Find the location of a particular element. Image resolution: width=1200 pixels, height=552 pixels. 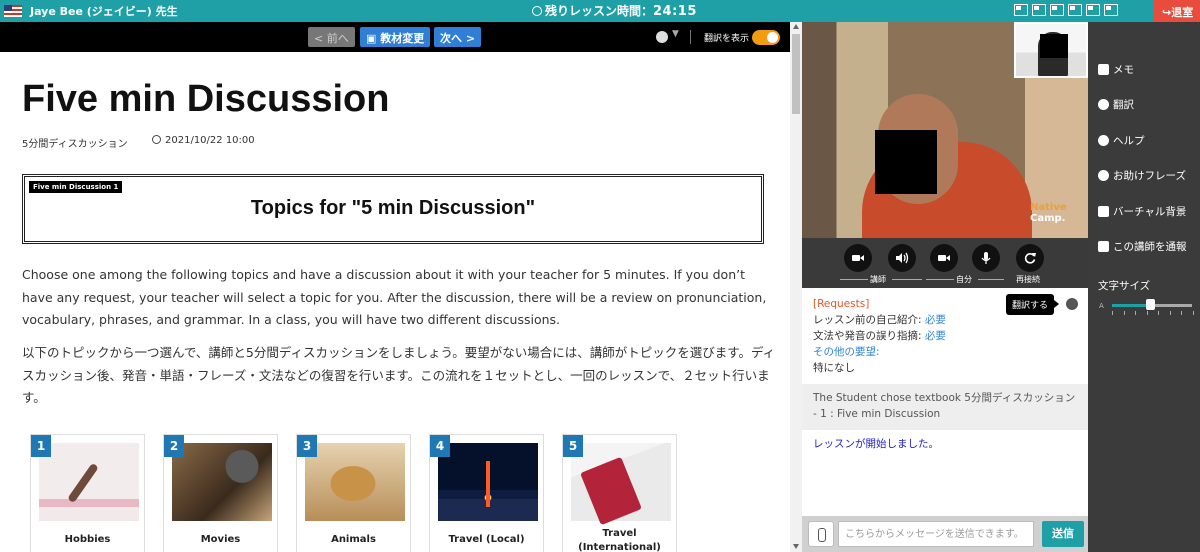

request-intro-label: レッスン前の自己紹介: is located at coordinates (869, 320).